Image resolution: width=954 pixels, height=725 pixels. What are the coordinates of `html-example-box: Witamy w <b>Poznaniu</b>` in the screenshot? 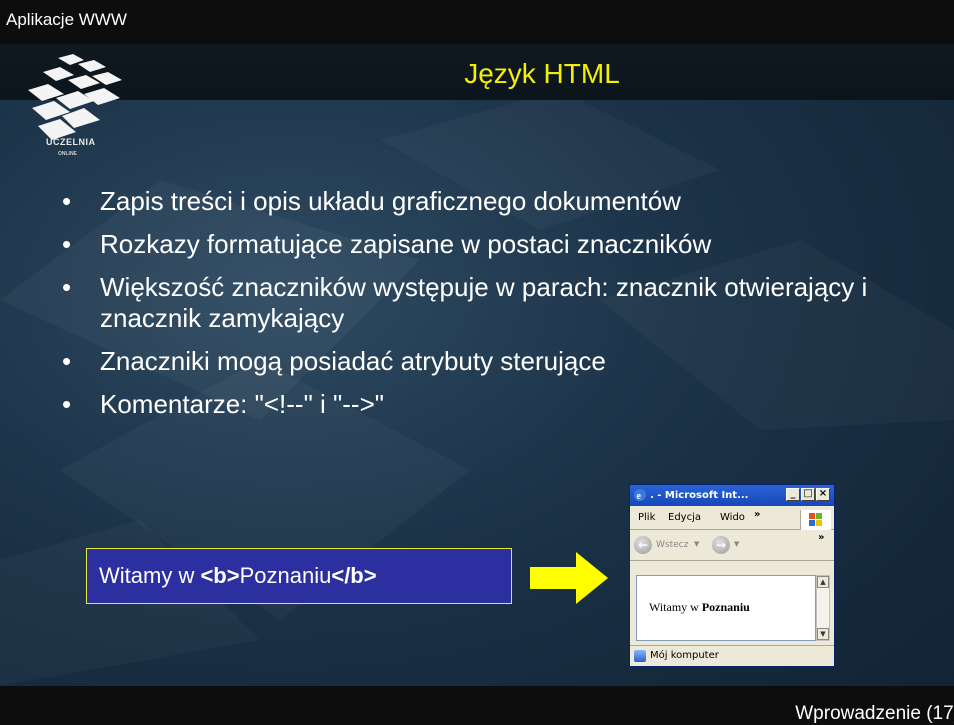 It's located at (299, 576).